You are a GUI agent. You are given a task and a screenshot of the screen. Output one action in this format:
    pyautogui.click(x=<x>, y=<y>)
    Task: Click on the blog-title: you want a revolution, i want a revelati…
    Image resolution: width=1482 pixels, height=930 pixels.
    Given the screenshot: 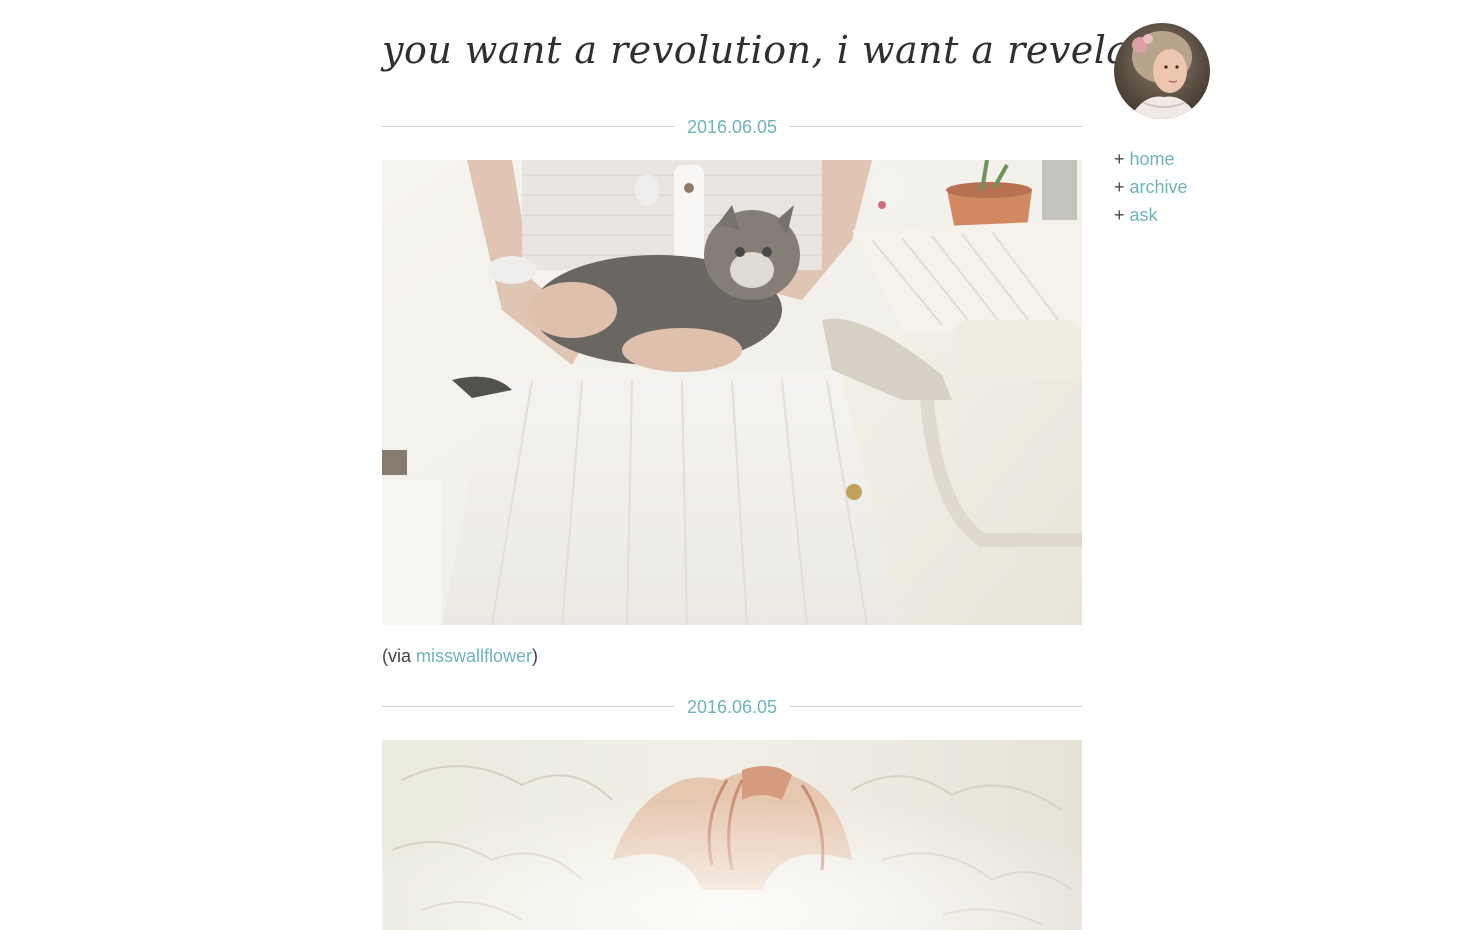 What is the action you would take?
    pyautogui.click(x=794, y=50)
    